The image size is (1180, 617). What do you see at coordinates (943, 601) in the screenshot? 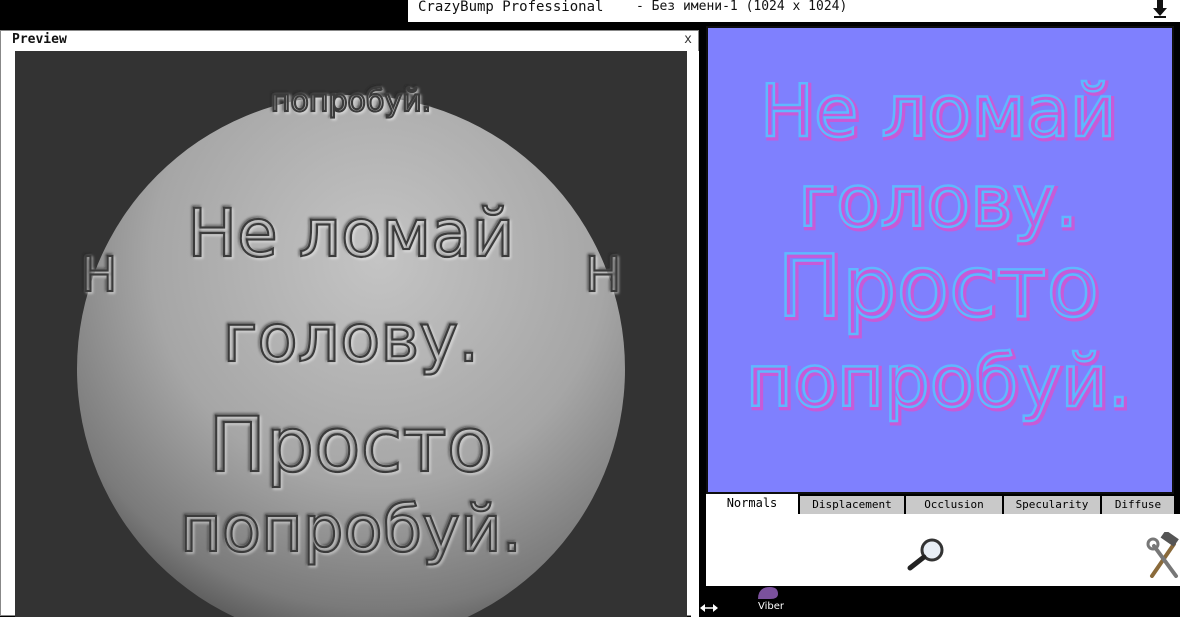
I see `taskbar: Viber` at bounding box center [943, 601].